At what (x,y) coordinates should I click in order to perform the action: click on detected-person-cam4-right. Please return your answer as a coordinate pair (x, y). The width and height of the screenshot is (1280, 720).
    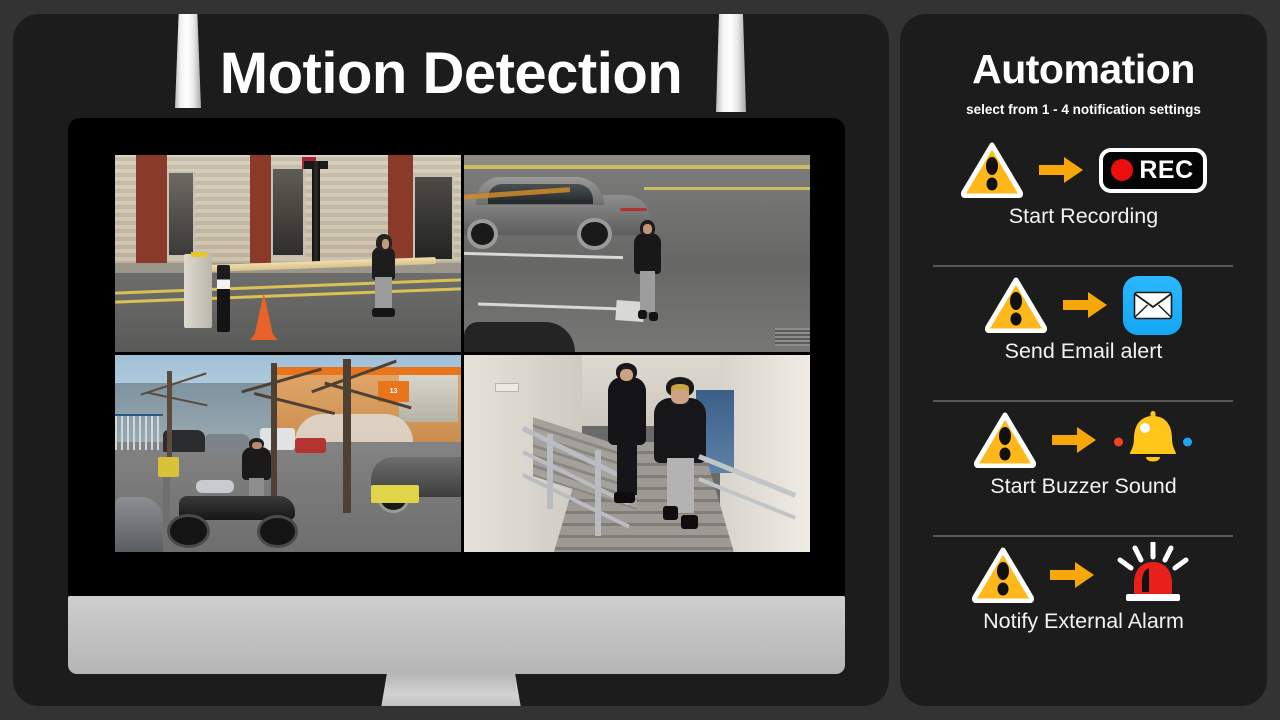
    Looking at the image, I should click on (680, 453).